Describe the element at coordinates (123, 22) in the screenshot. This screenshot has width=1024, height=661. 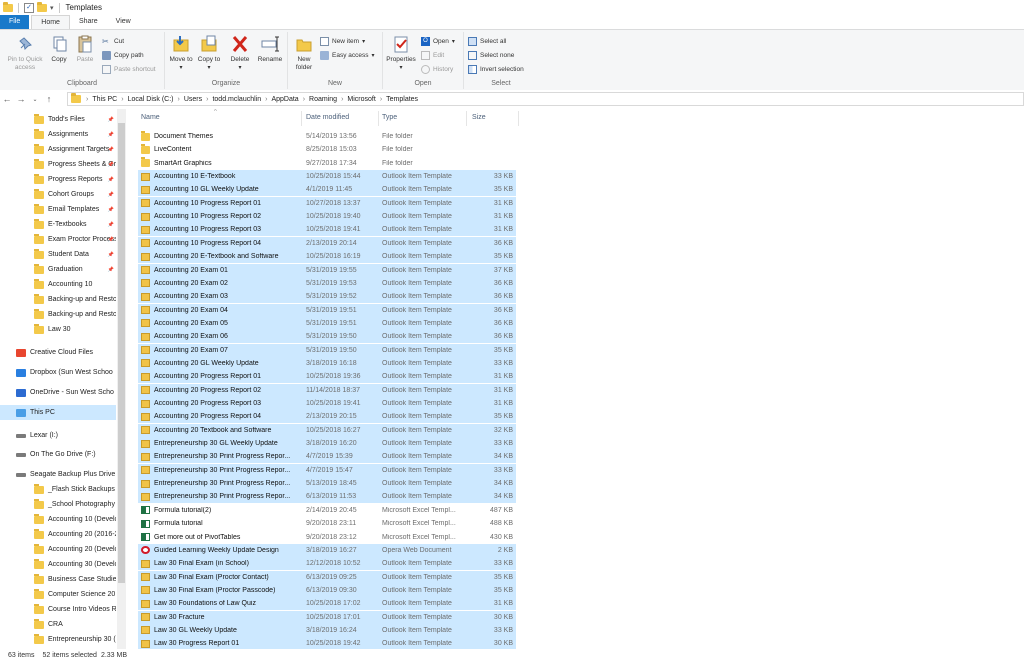
I see `tab-view: View` at that location.